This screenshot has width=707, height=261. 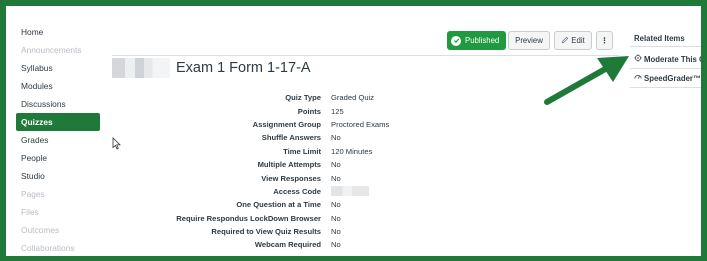 I want to click on speedgrader-label: SpeedGrader™, so click(x=672, y=78).